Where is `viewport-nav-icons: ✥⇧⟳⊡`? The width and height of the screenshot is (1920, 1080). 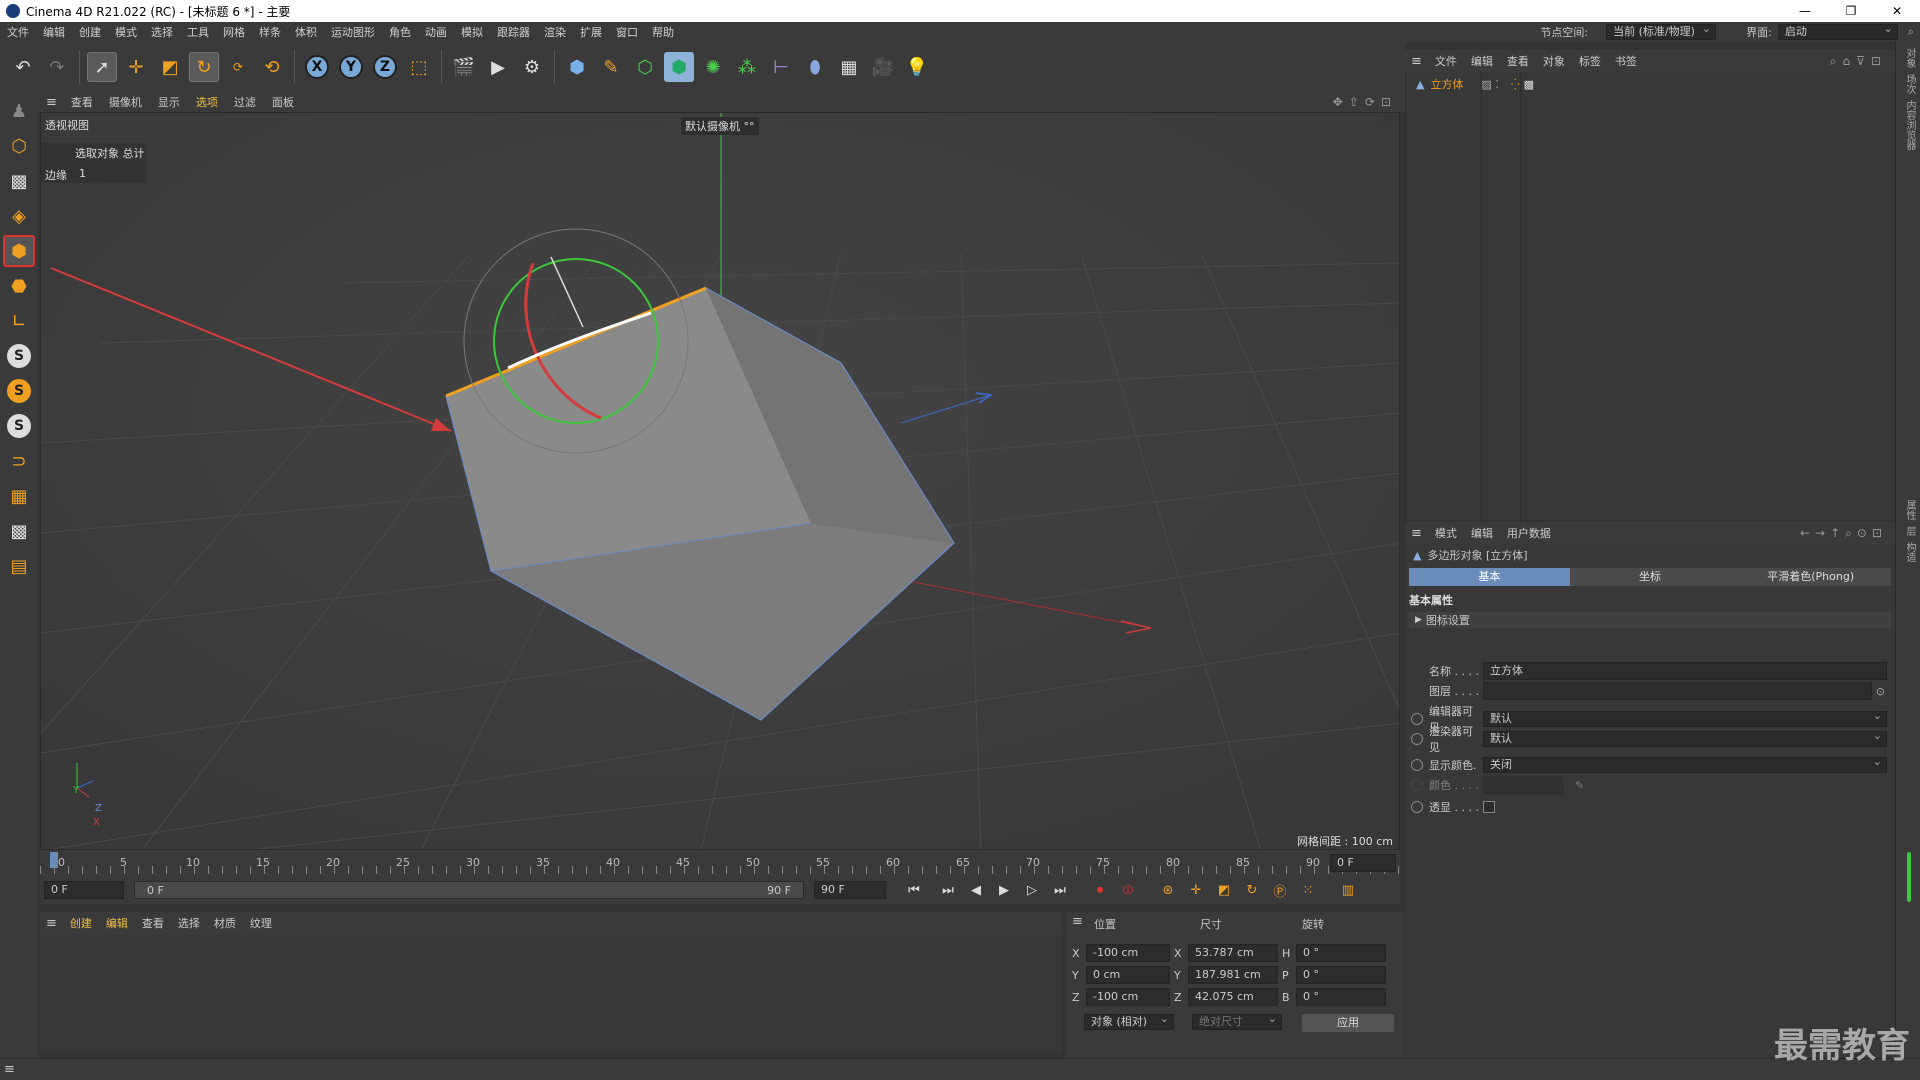 viewport-nav-icons: ✥⇧⟳⊡ is located at coordinates (1365, 102).